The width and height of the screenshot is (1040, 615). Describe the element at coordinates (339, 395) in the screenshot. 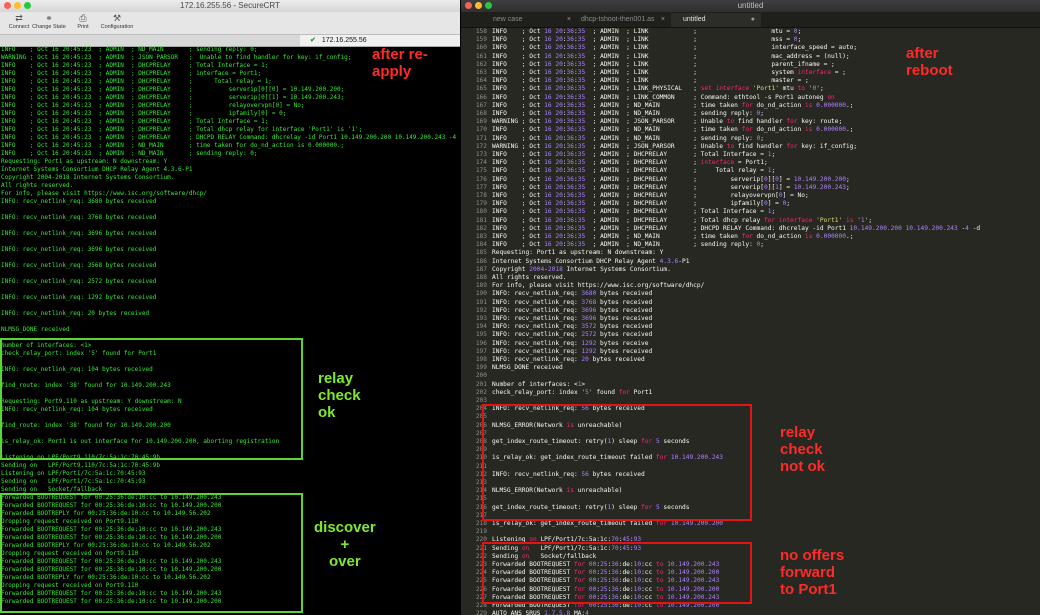

I see `annotation-relay-check-ok: relay check ok` at that location.